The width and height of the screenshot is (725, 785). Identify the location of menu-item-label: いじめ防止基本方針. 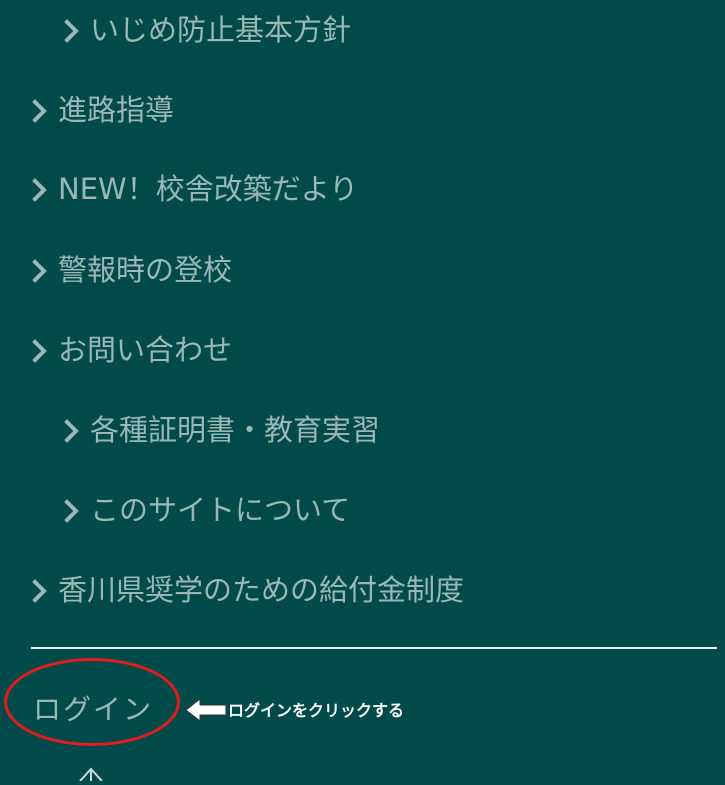
(221, 30).